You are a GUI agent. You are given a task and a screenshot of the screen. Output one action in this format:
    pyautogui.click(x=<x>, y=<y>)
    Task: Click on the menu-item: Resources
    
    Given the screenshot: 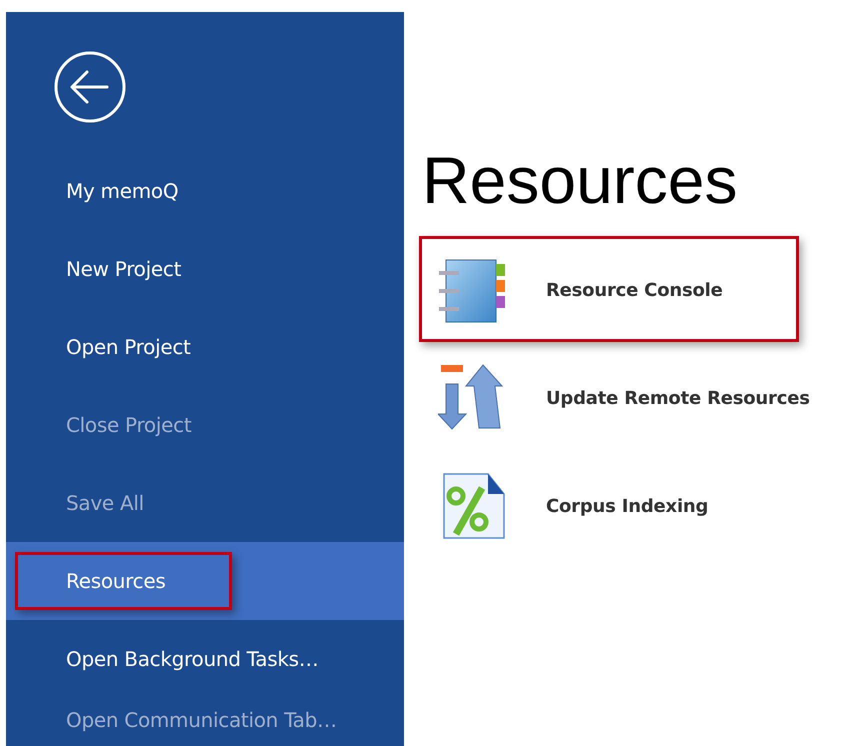 What is the action you would take?
    pyautogui.click(x=205, y=581)
    